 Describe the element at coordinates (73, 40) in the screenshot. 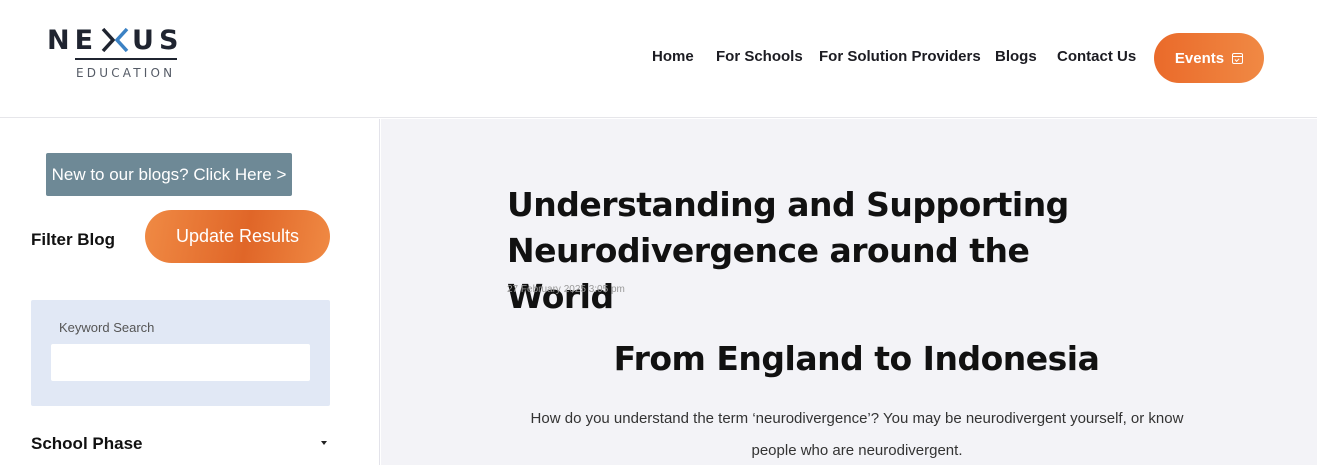

I see `logo-word-left: NE` at that location.